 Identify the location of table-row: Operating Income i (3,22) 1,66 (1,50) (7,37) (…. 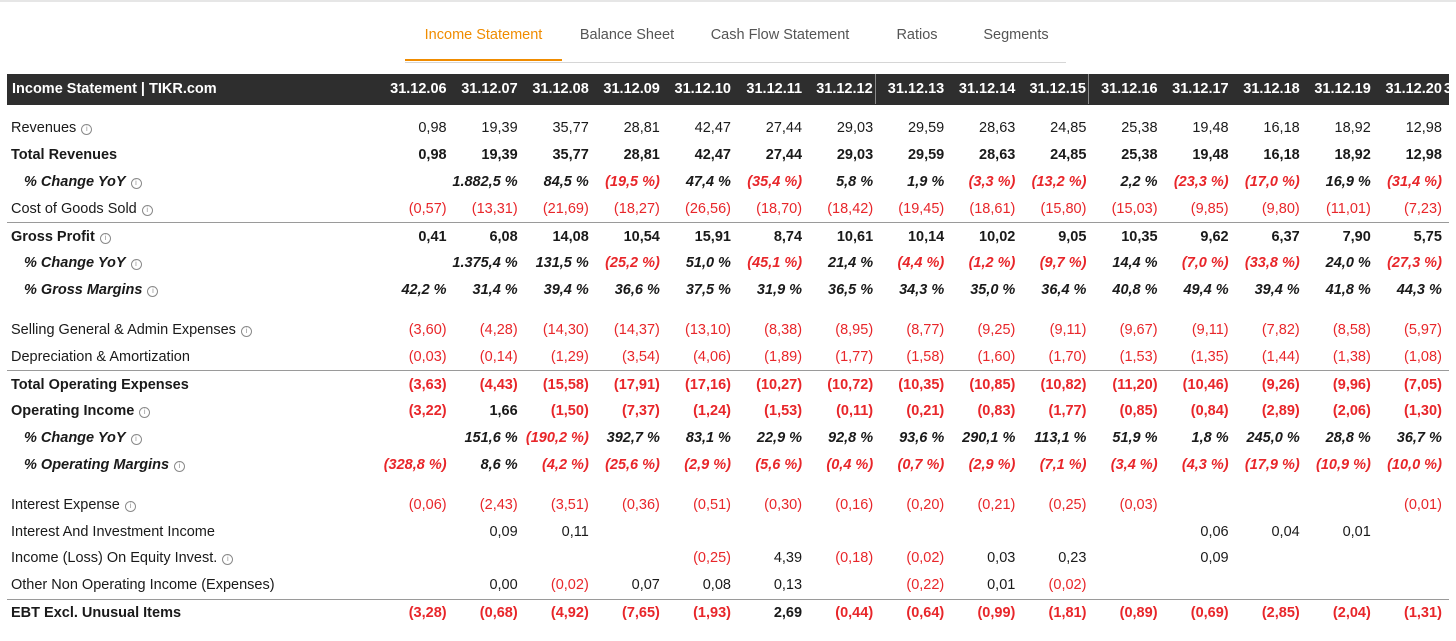
(728, 411).